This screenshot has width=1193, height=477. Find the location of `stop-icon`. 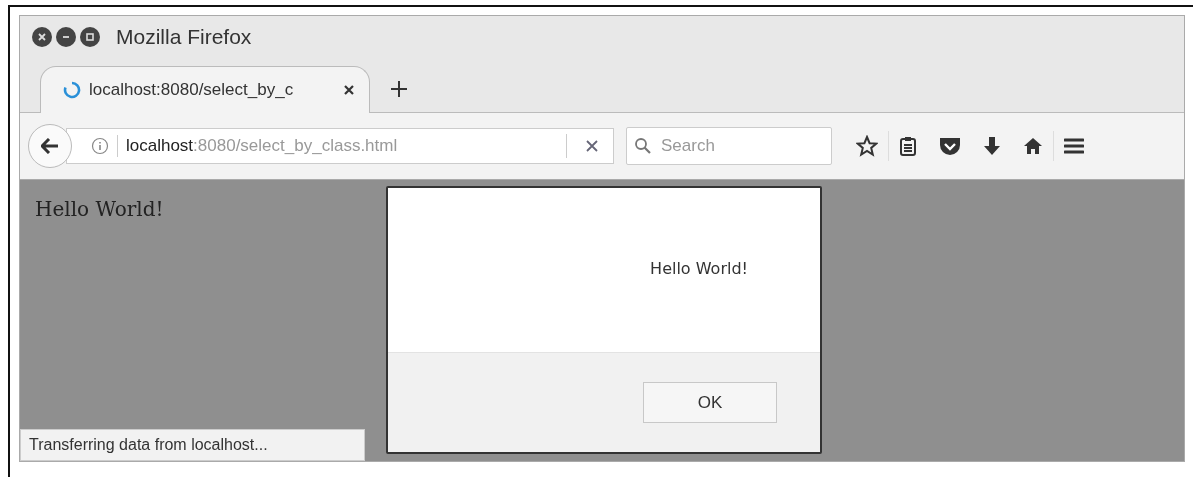

stop-icon is located at coordinates (592, 146).